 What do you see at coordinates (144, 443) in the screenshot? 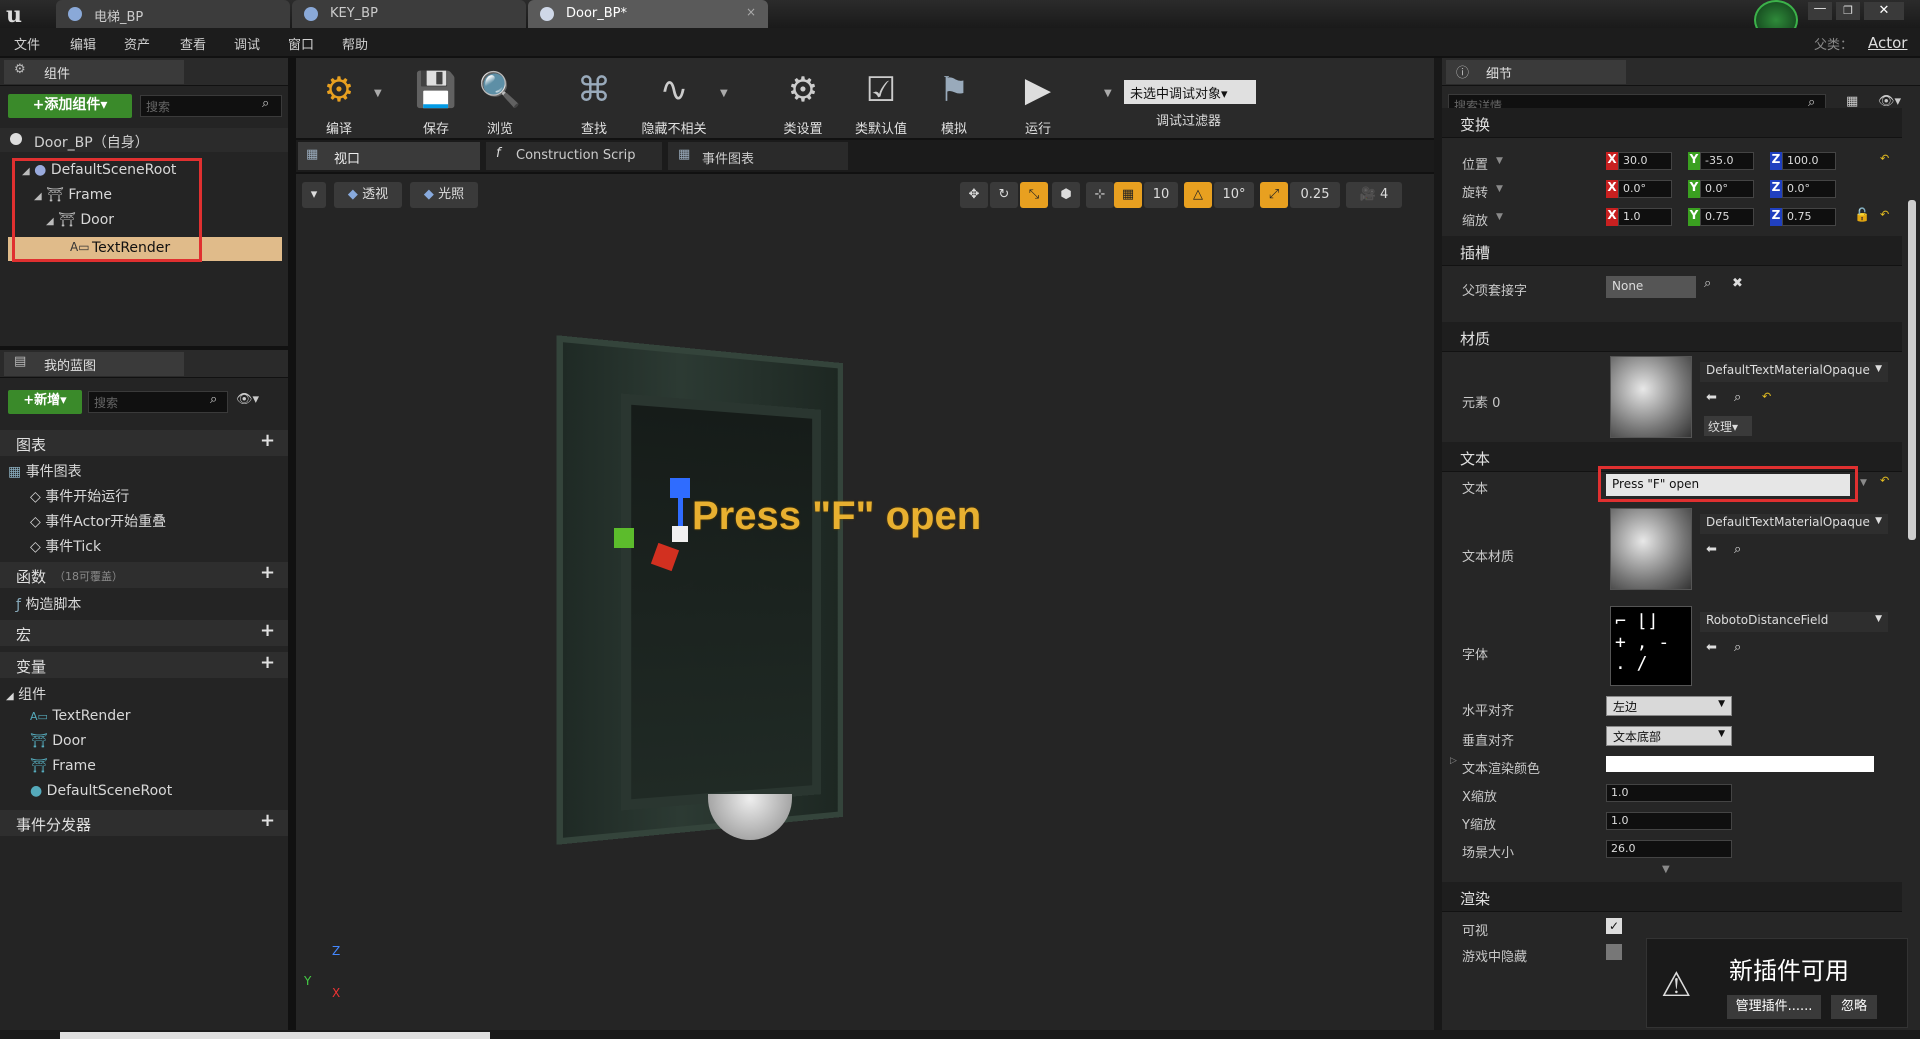
I see `section-graphs: 图表 +` at bounding box center [144, 443].